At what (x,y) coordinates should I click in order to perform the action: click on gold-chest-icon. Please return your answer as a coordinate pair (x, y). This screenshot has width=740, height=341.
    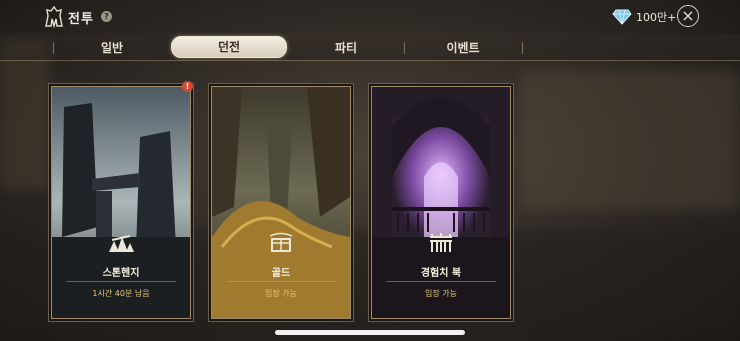
    Looking at the image, I should click on (281, 242).